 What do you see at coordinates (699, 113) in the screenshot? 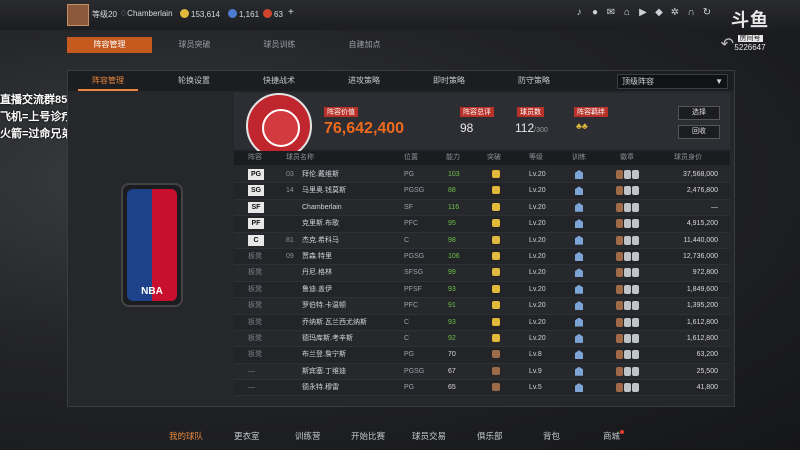
I see `select-button: 选择` at bounding box center [699, 113].